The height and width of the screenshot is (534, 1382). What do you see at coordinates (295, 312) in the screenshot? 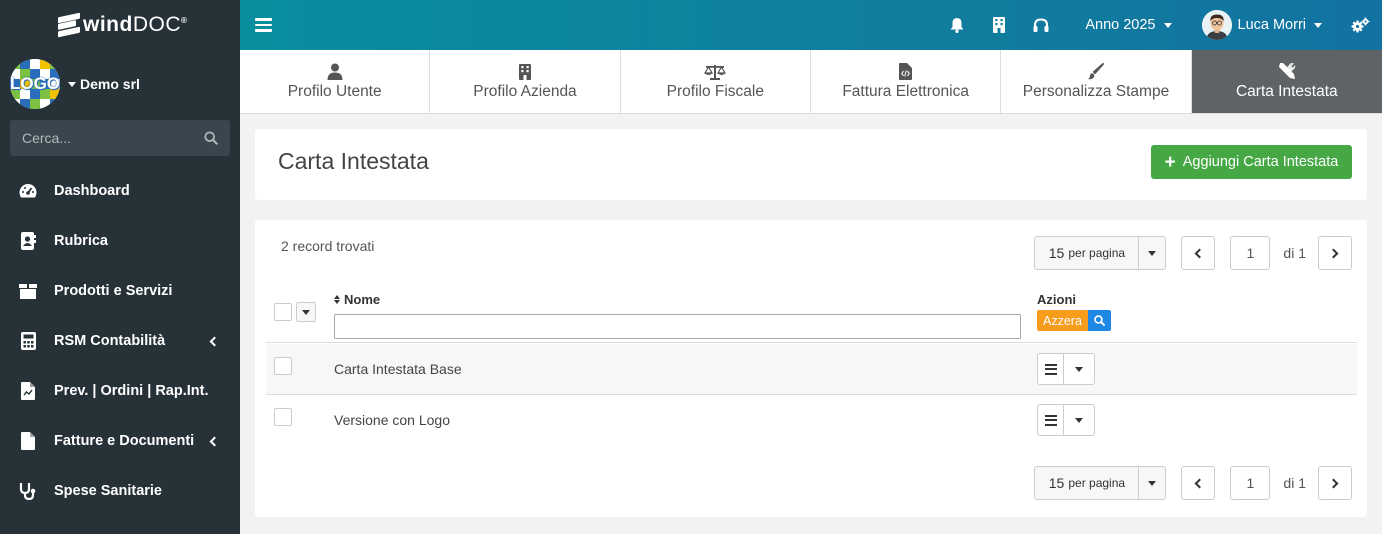
I see `select-all-group` at bounding box center [295, 312].